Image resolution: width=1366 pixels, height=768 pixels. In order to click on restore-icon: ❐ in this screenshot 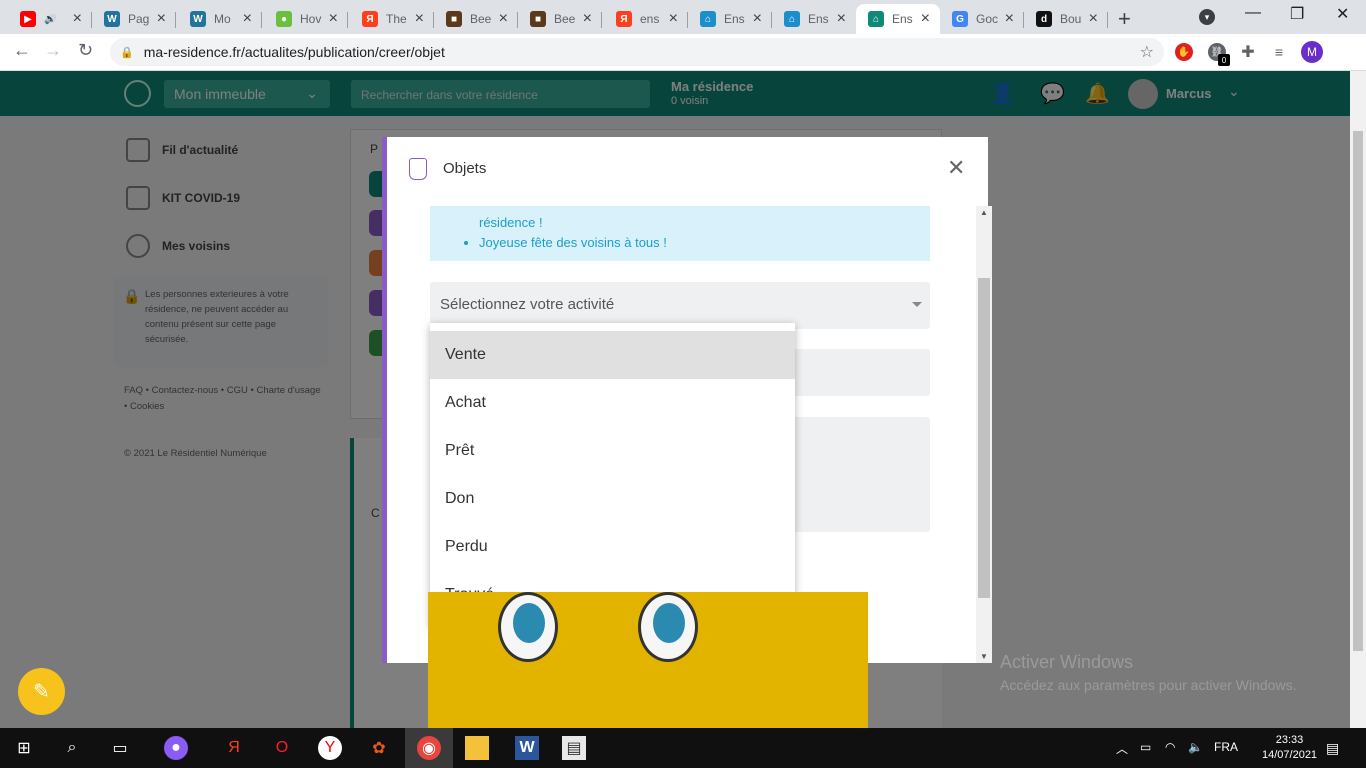, I will do `click(1297, 14)`.